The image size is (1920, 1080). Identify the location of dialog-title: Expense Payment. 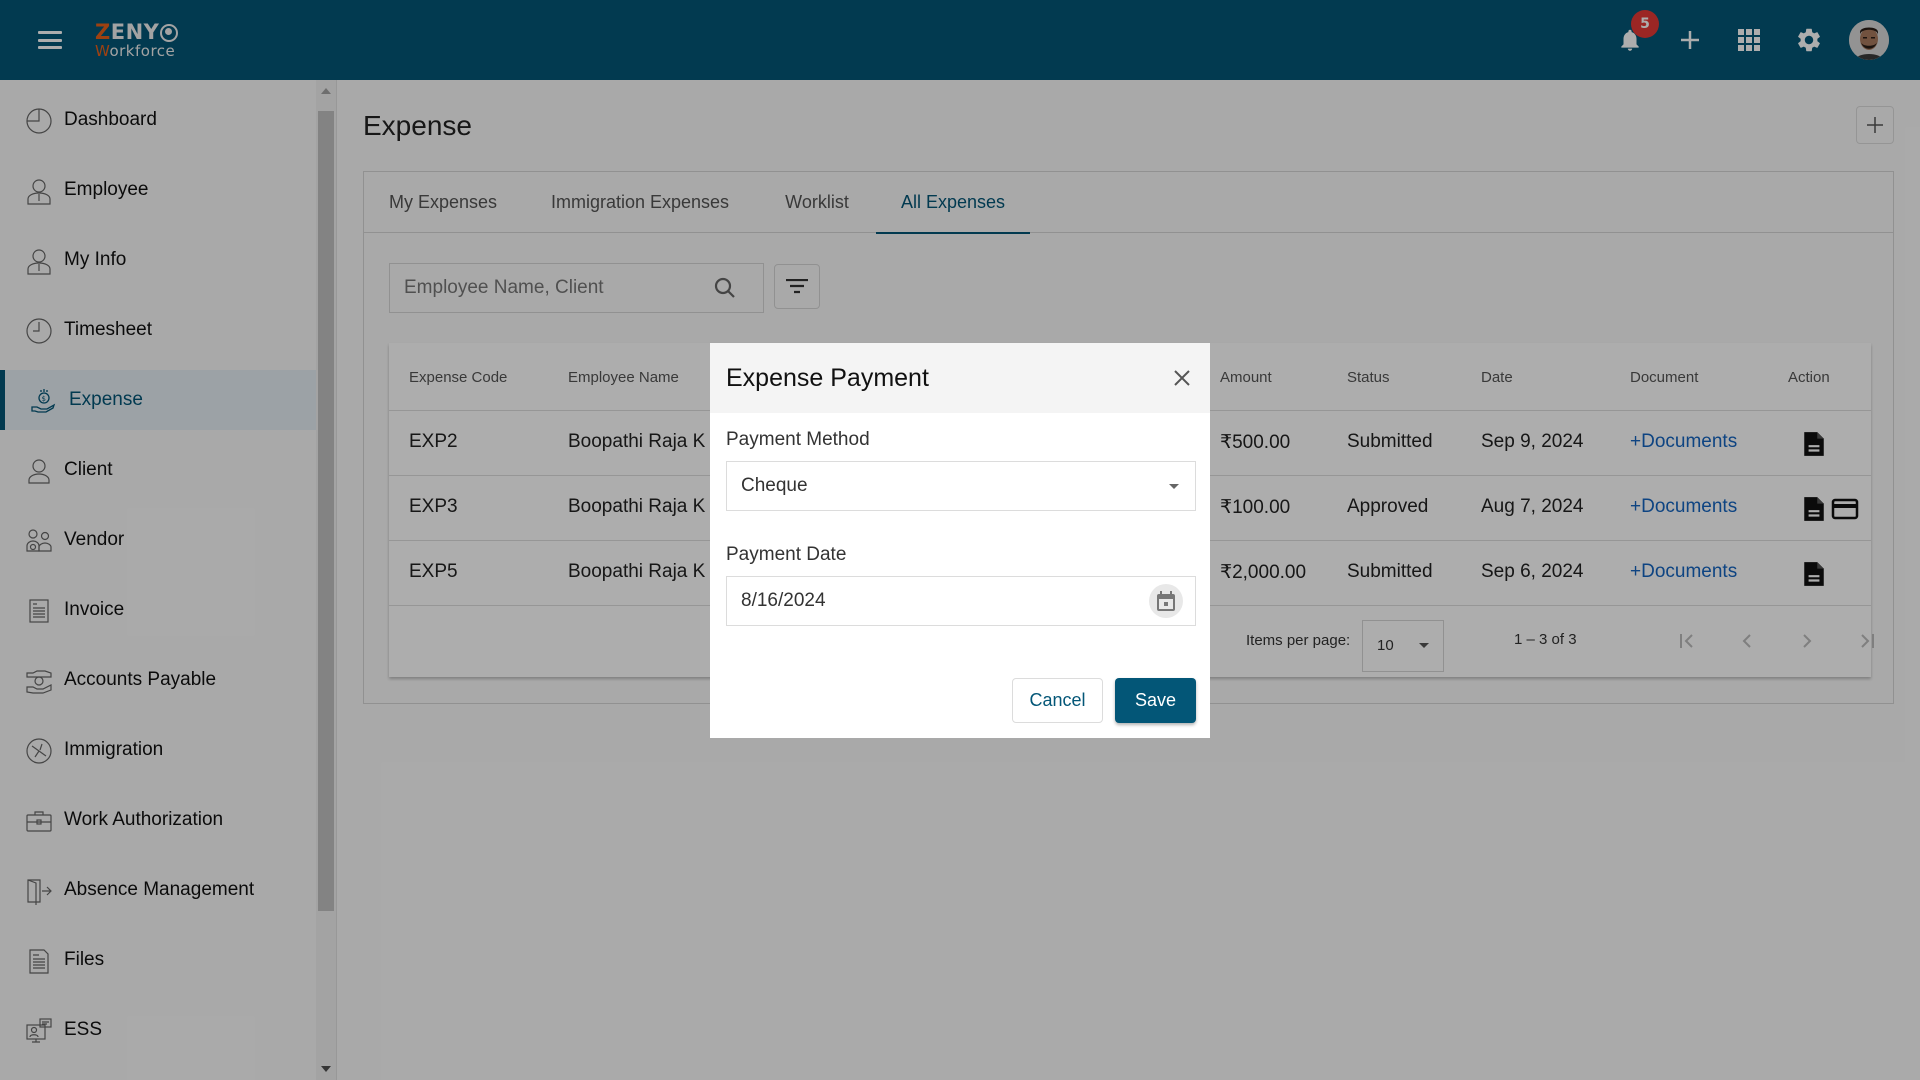
(827, 378).